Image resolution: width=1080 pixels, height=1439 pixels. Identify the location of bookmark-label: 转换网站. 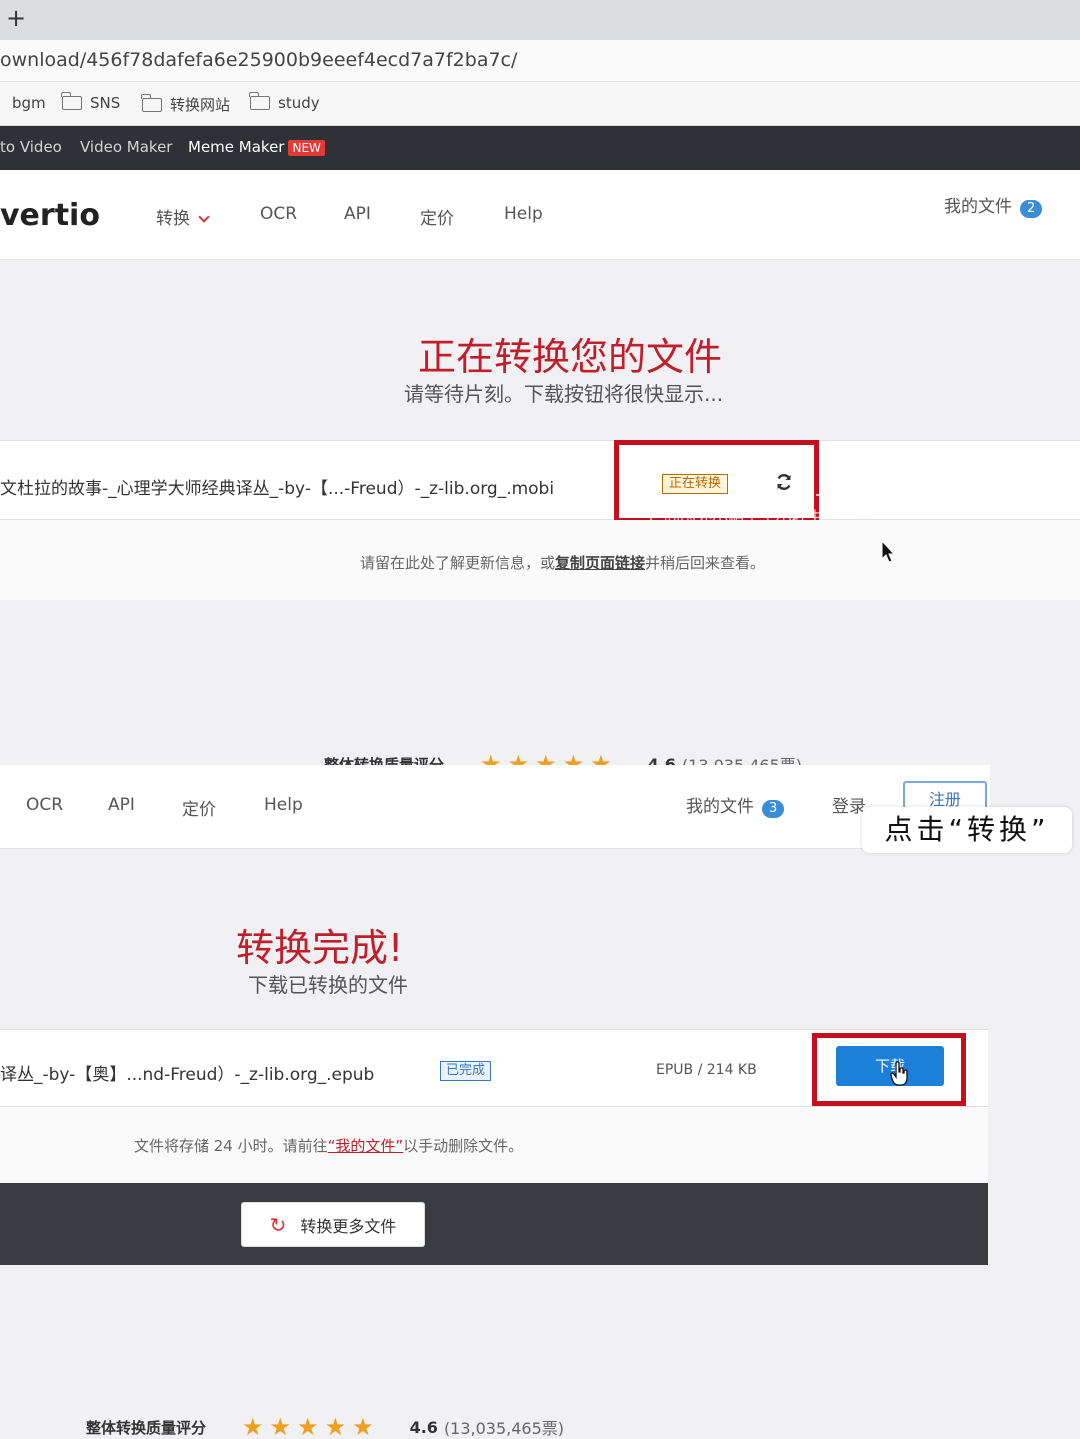
(200, 105).